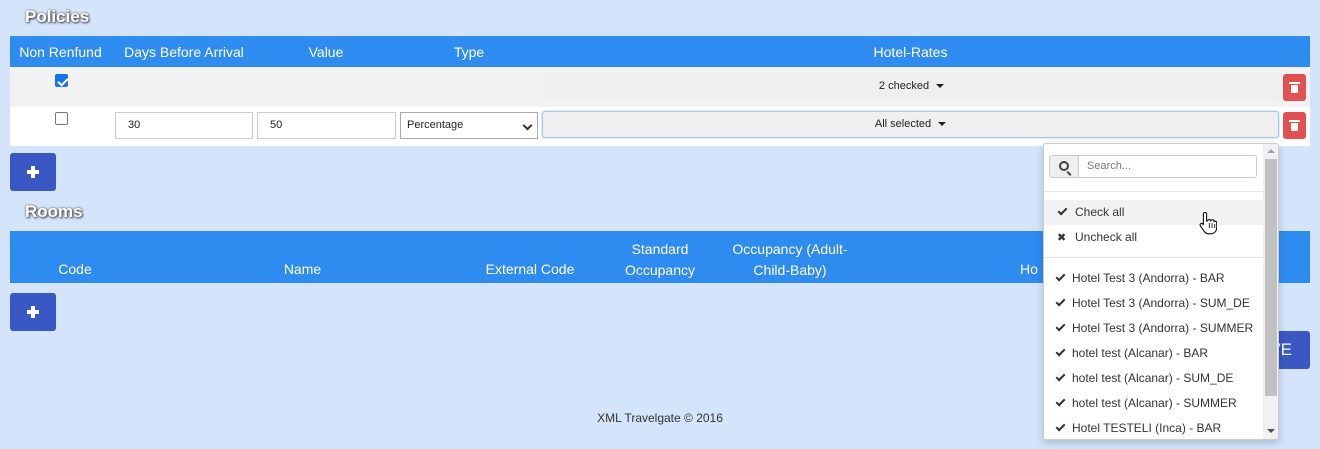 This screenshot has width=1320, height=449. Describe the element at coordinates (790, 249) in the screenshot. I see `col-occupancy-acb-line1: Occupancy (Adult-` at that location.